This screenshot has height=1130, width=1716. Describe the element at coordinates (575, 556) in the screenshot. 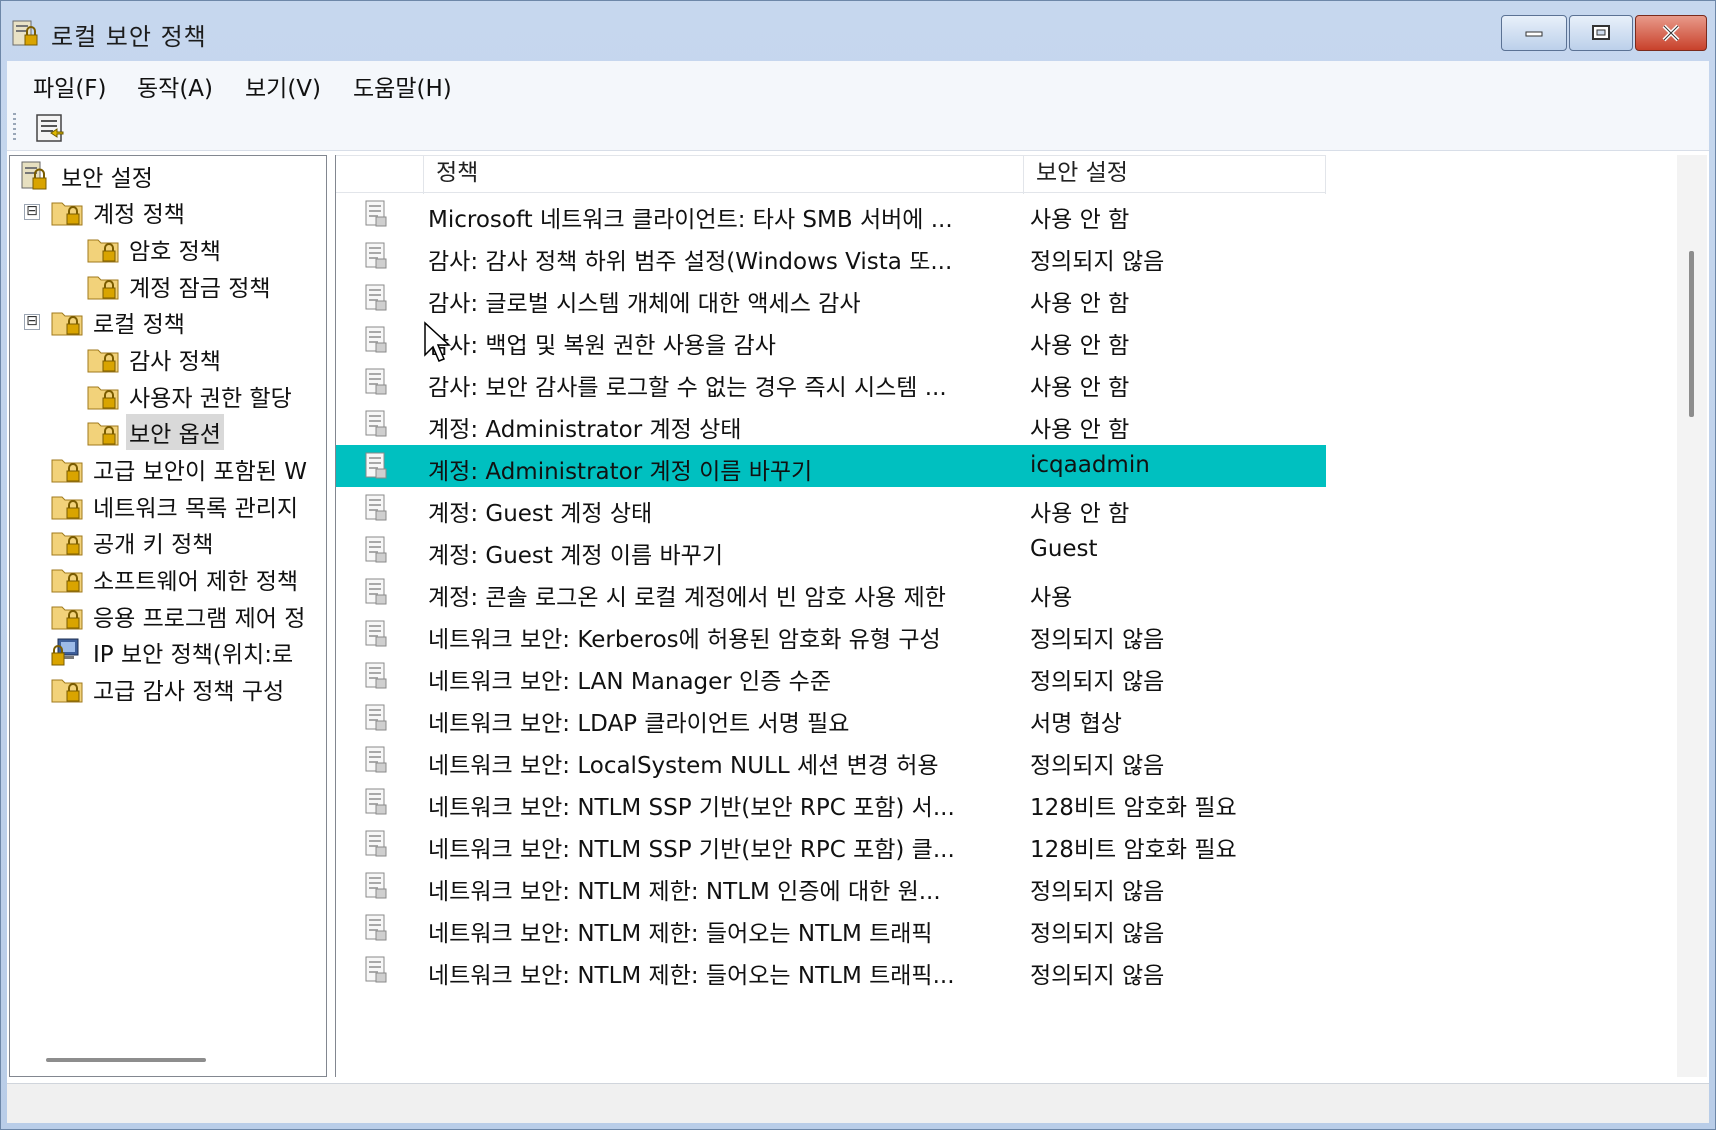

I see `policy-name: 계정: Guest 계정 이름 바꾸기` at that location.